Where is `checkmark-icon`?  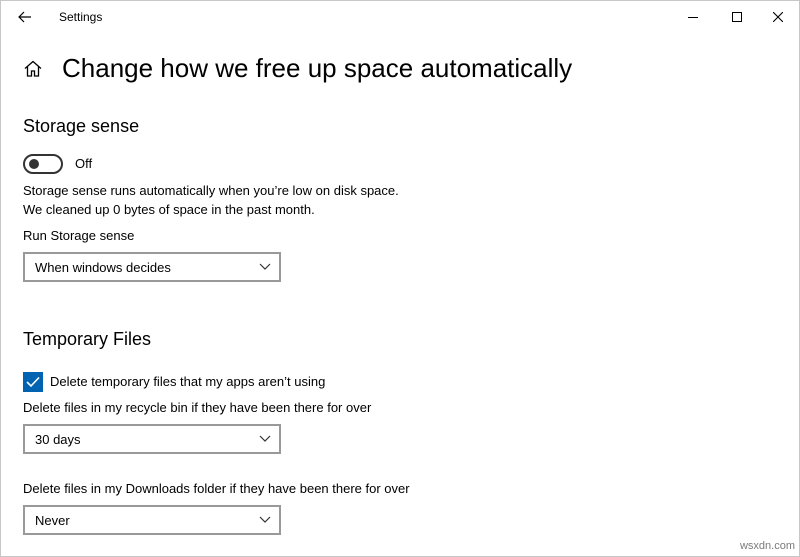
checkmark-icon is located at coordinates (33, 382).